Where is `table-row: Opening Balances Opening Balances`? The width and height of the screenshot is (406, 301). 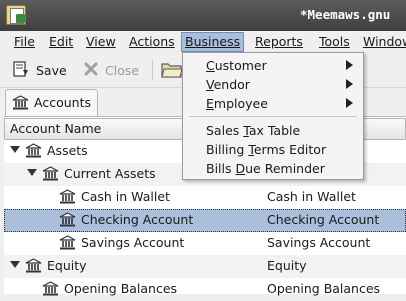
table-row: Opening Balances Opening Balances is located at coordinates (205, 289).